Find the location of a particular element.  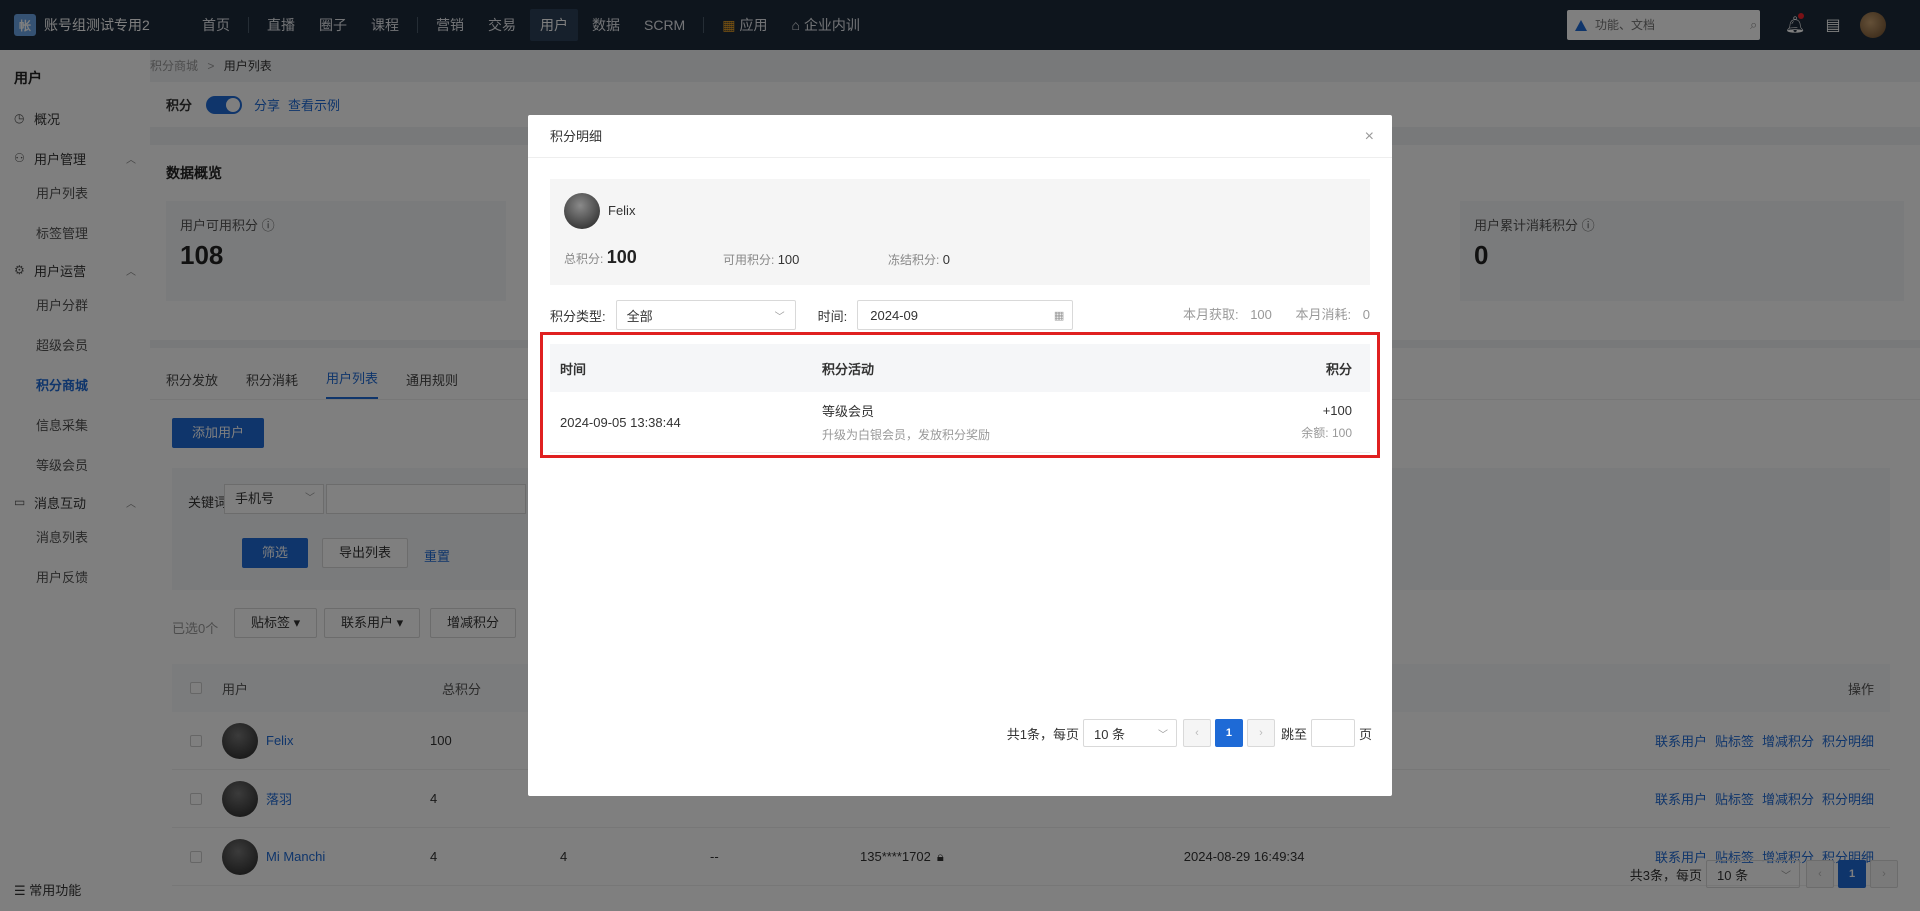

total-points-stat: 总积分: 100 is located at coordinates (600, 257).